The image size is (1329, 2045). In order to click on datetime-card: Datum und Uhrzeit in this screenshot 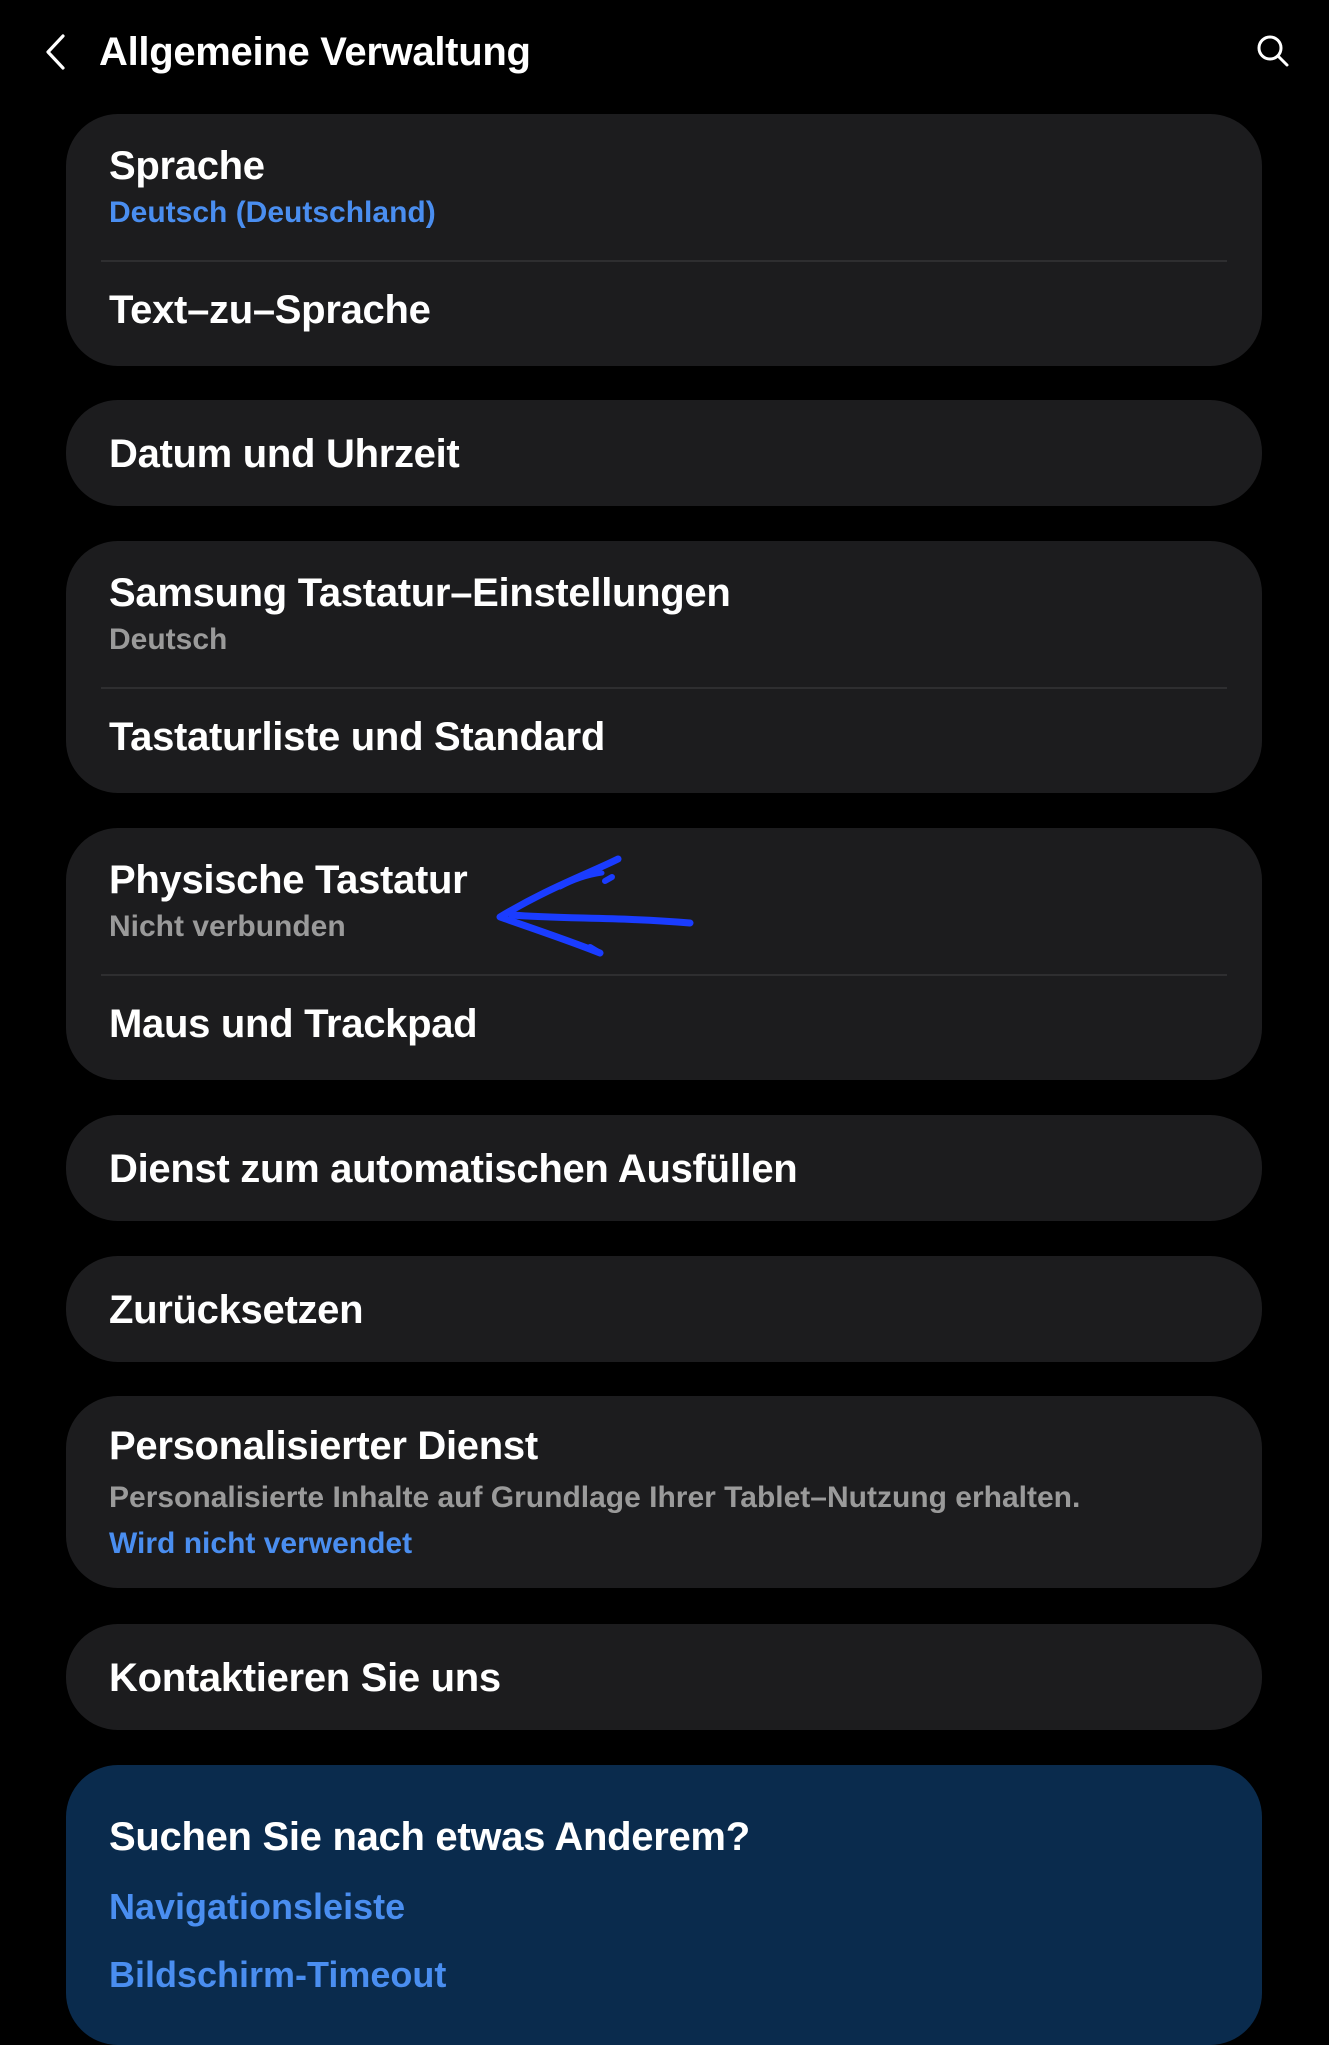, I will do `click(664, 453)`.